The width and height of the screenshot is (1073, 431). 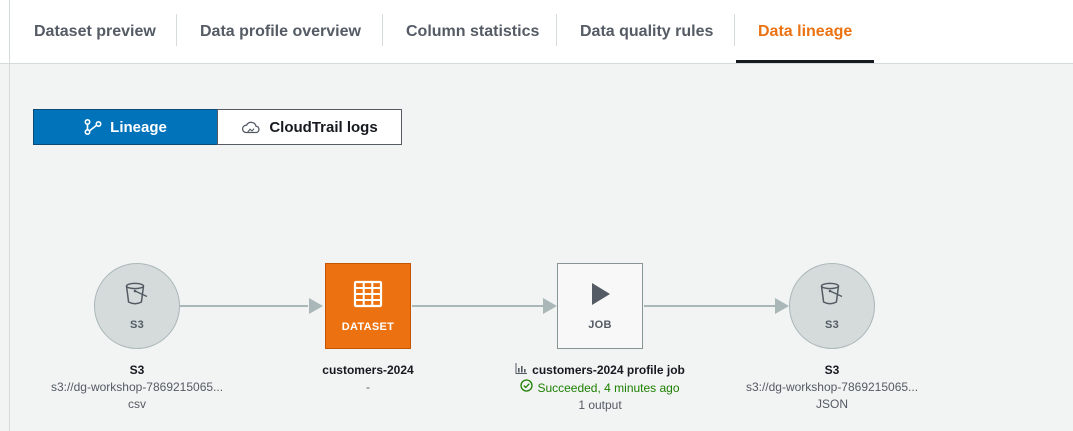 I want to click on tab-data-profile-overview: Data profile overview, so click(x=280, y=31).